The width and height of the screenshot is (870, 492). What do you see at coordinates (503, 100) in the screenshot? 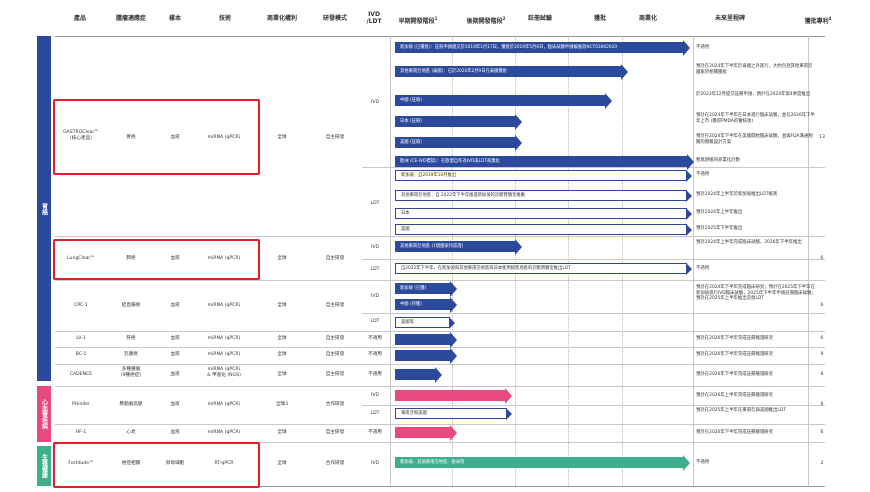
I see `bar-gastro-china: 中國 (註冊)` at bounding box center [503, 100].